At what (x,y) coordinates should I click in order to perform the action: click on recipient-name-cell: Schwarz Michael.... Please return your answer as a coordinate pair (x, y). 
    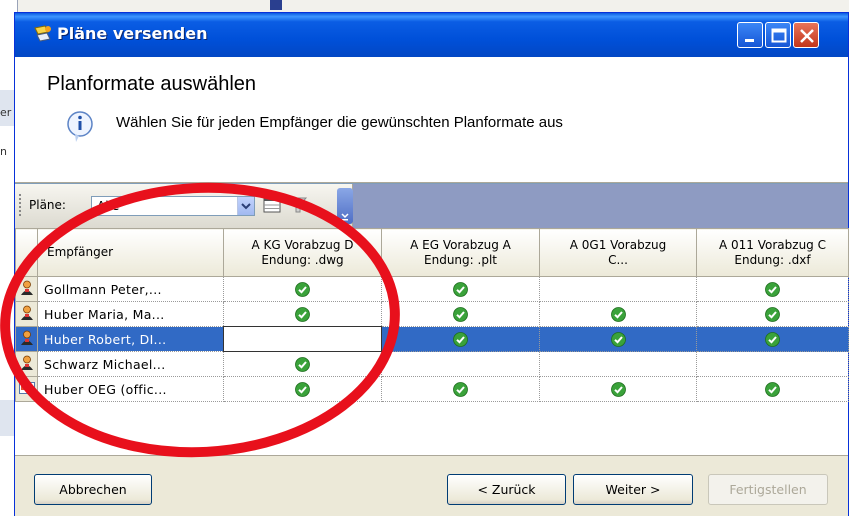
    Looking at the image, I should click on (130, 364).